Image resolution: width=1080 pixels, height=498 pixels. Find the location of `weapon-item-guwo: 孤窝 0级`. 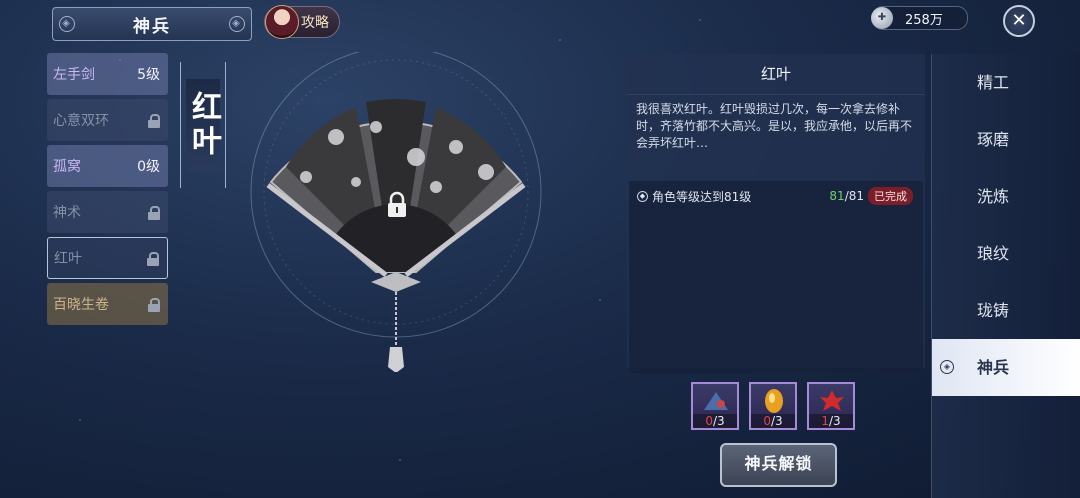

weapon-item-guwo: 孤窝 0级 is located at coordinates (107, 166).